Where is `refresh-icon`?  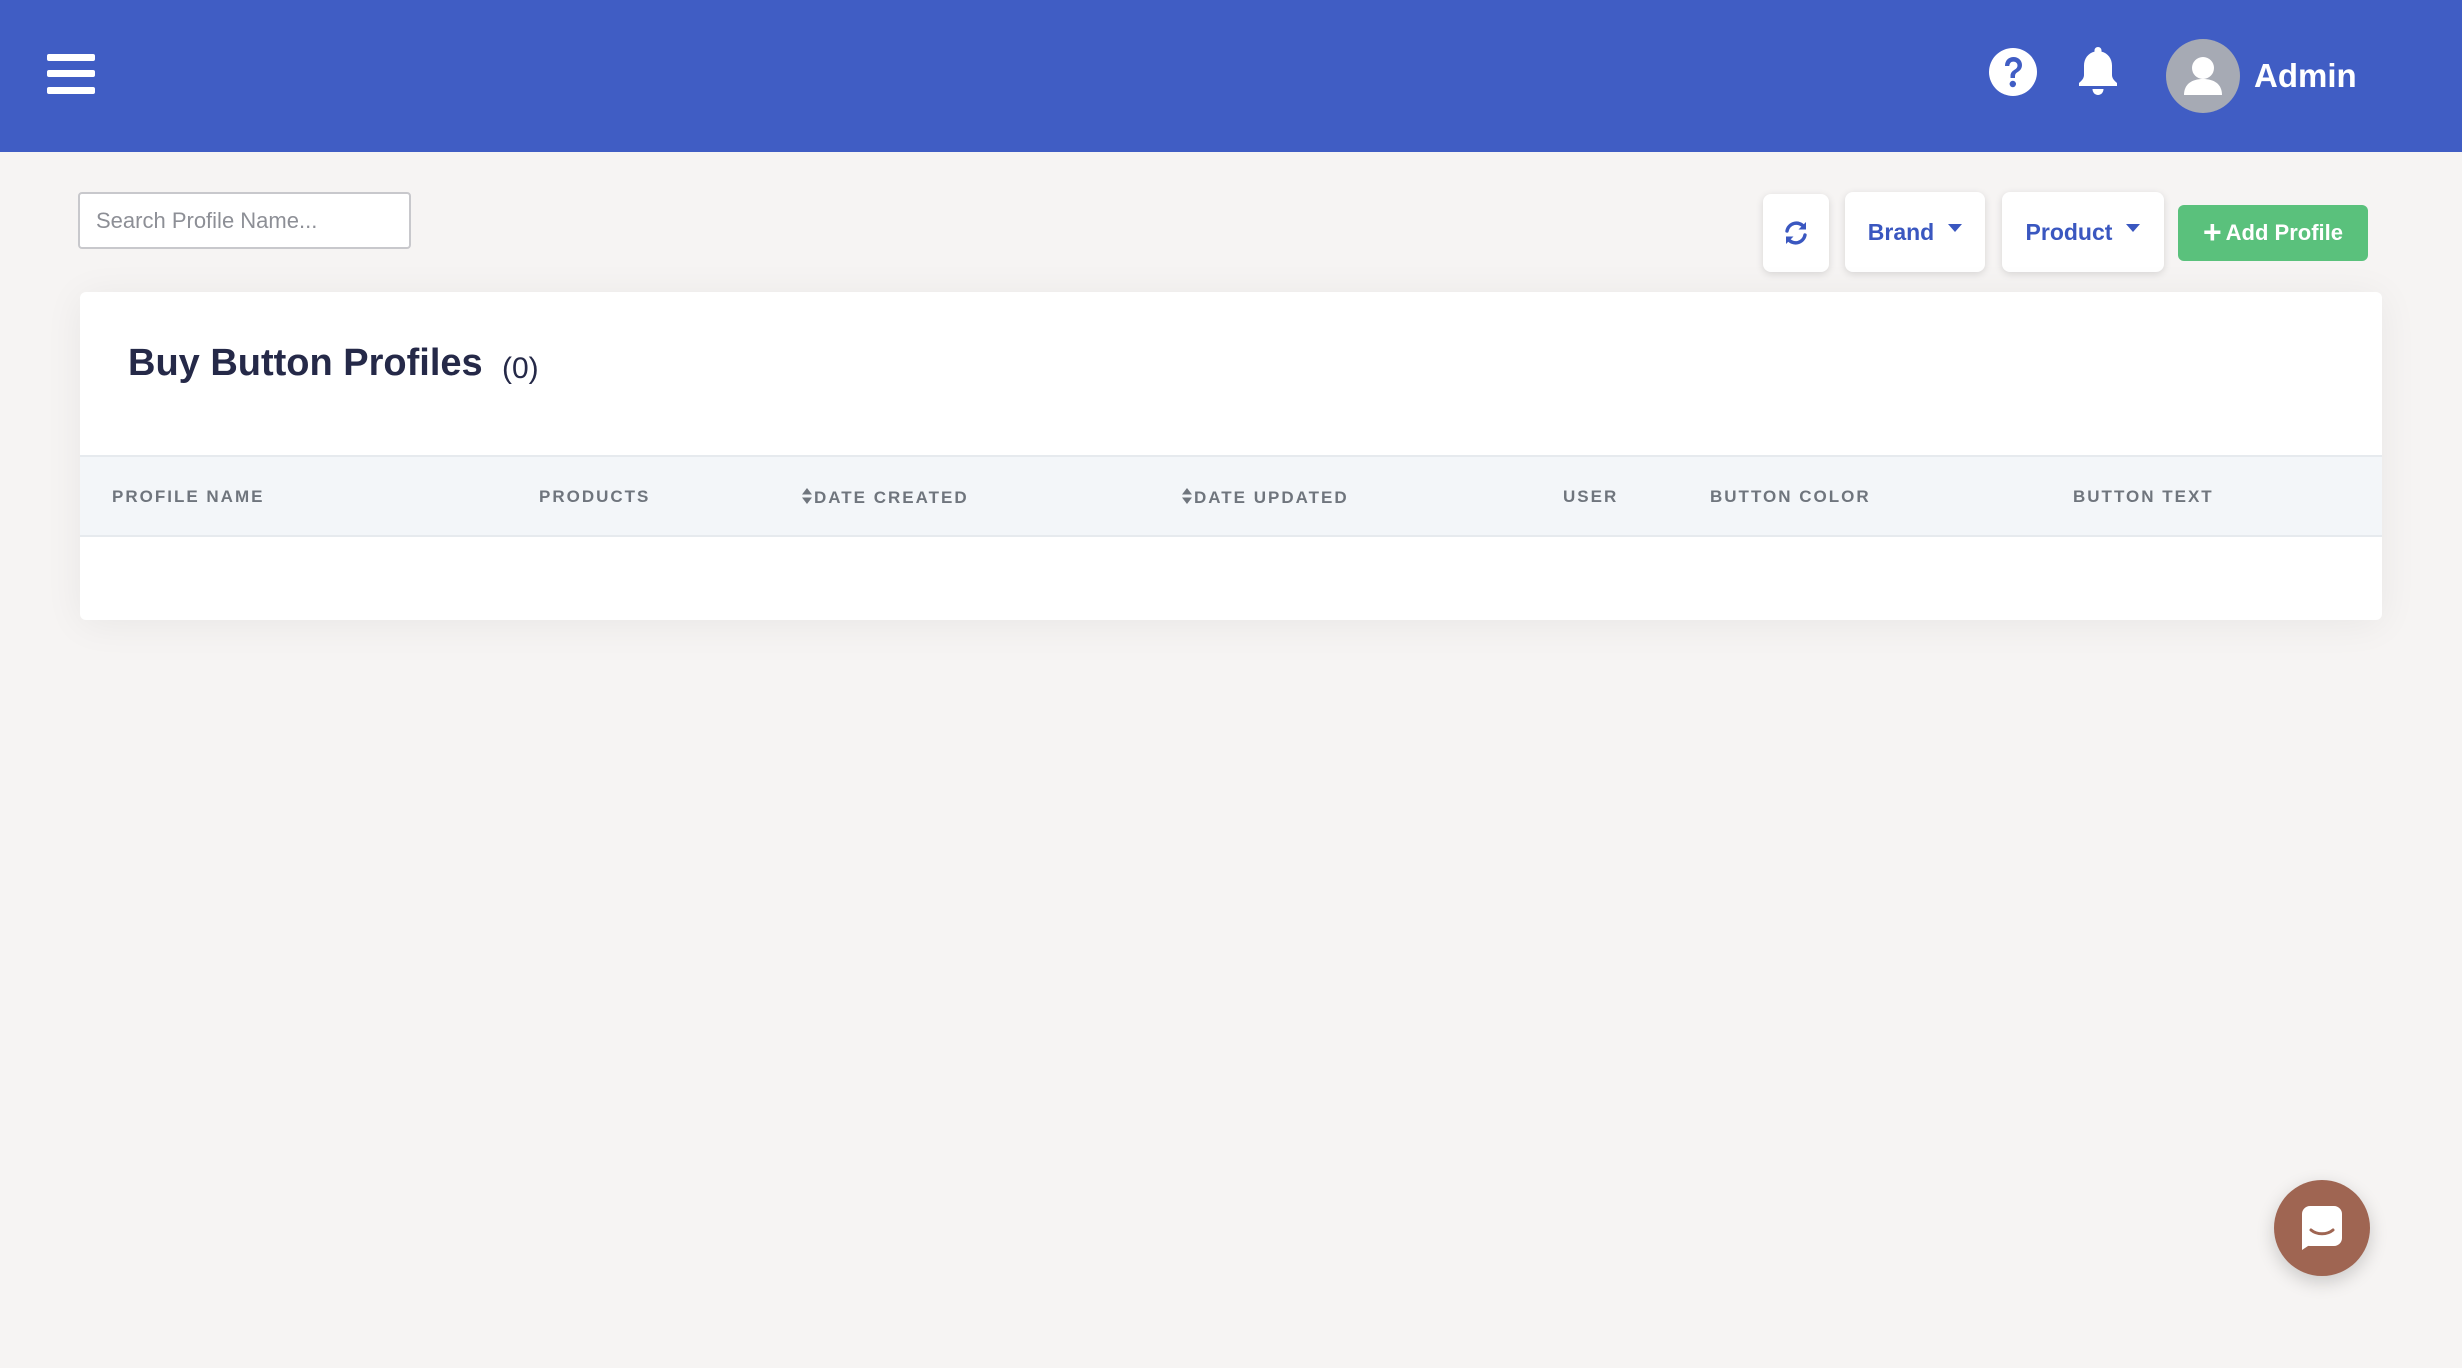 refresh-icon is located at coordinates (1796, 233).